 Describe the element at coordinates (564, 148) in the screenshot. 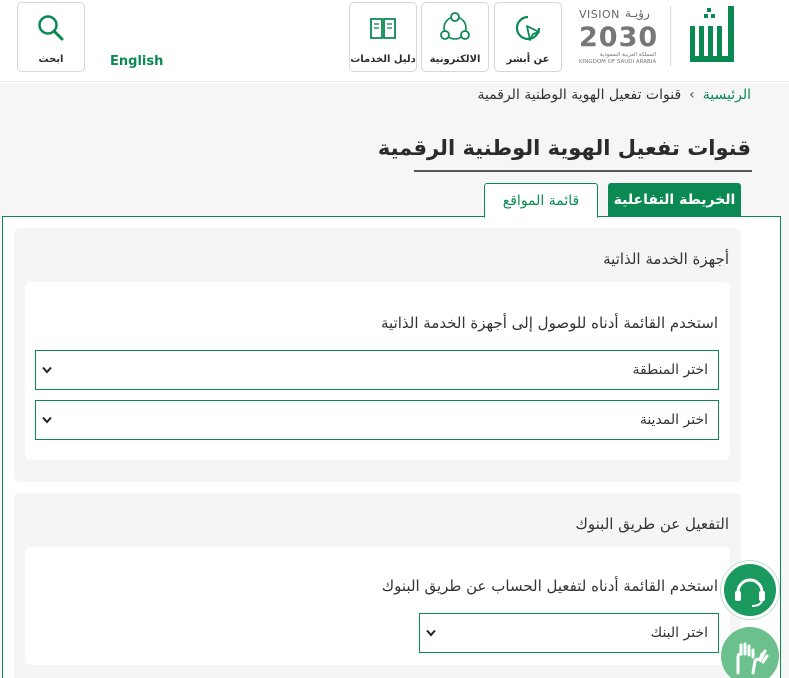

I see `page-title: قنوات تفعيل الهوية الوطنية الرقمية` at that location.